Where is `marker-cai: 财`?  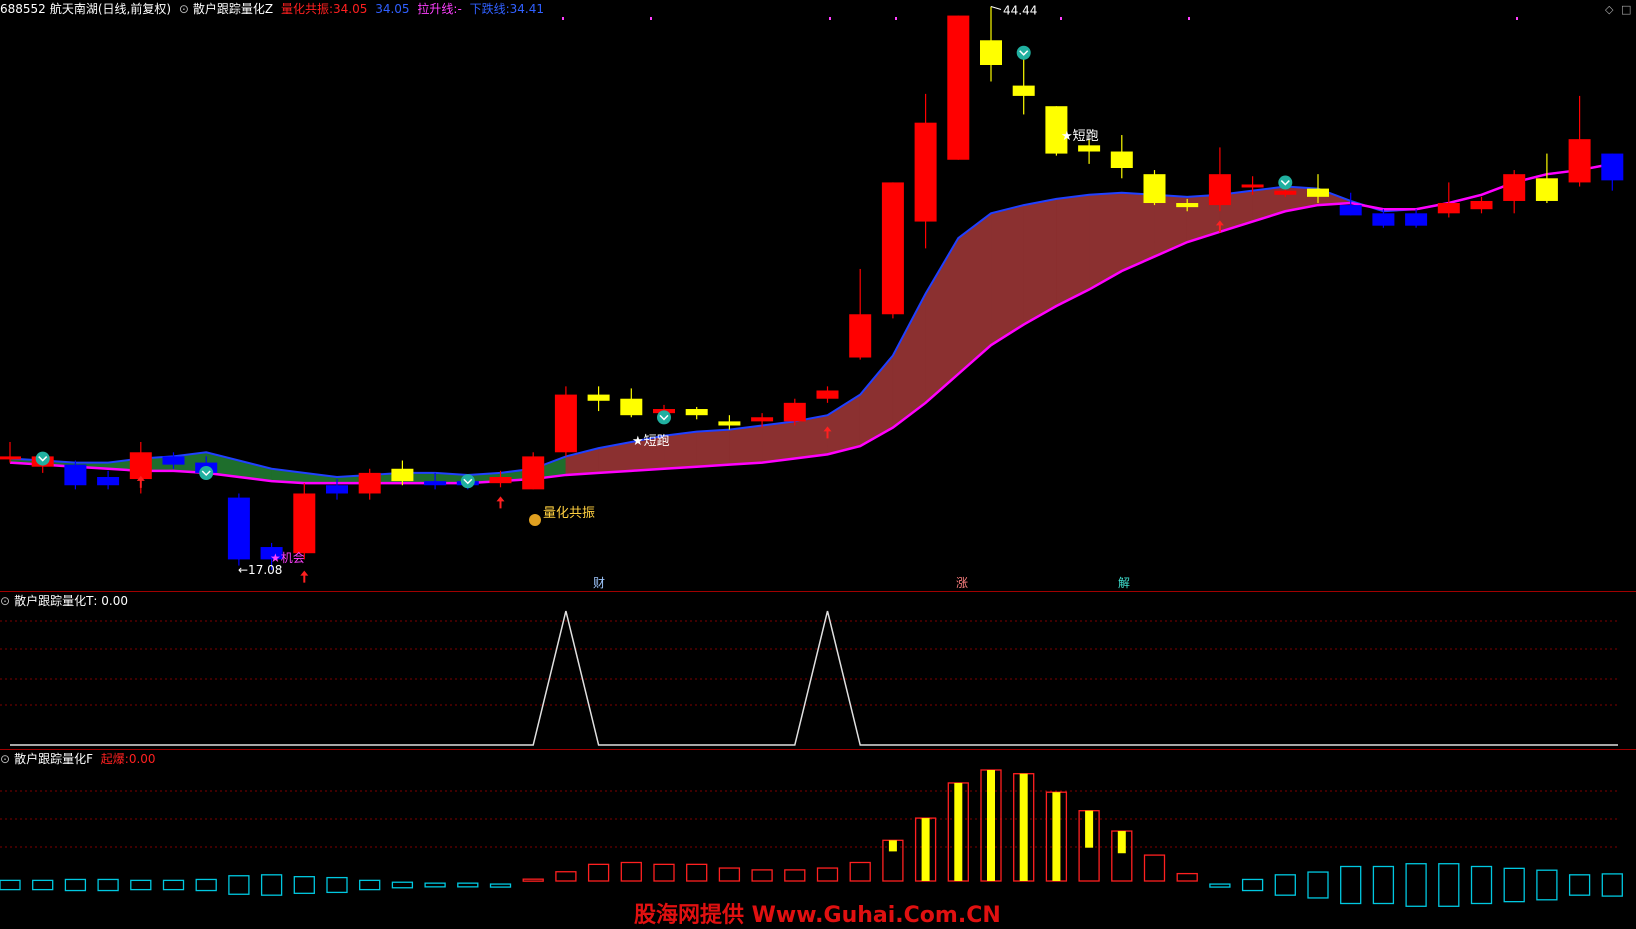 marker-cai: 财 is located at coordinates (599, 583).